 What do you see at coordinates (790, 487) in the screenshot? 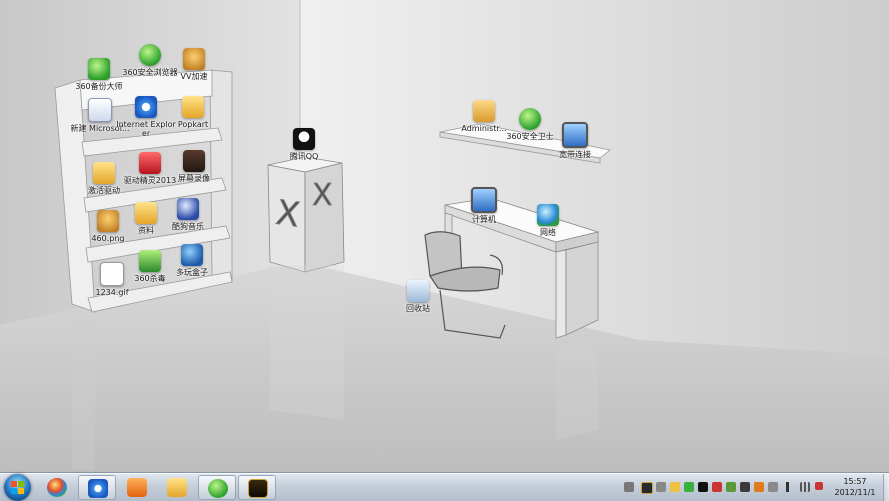
I see `volume-icon` at bounding box center [790, 487].